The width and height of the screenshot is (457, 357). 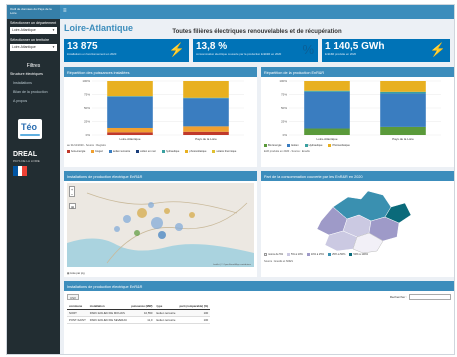 I want to click on zoom-control: + −, so click(x=72, y=191).